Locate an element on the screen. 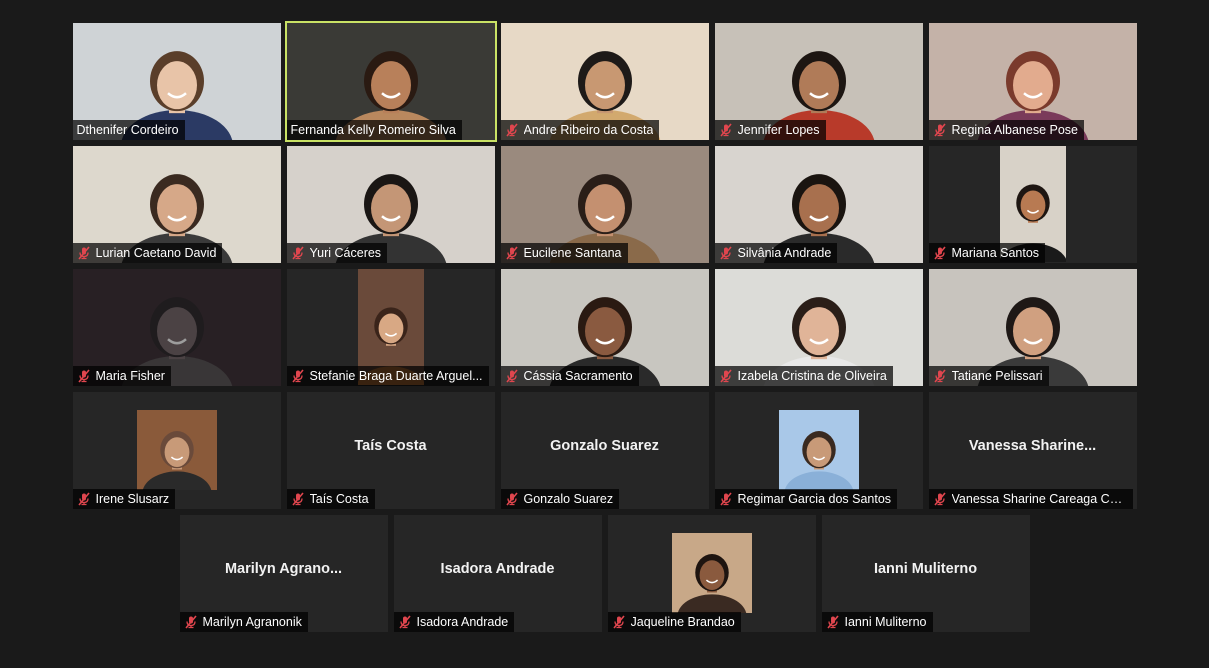 The height and width of the screenshot is (668, 1209). participant-tile: Jaqueline Brandao is located at coordinates (711, 573).